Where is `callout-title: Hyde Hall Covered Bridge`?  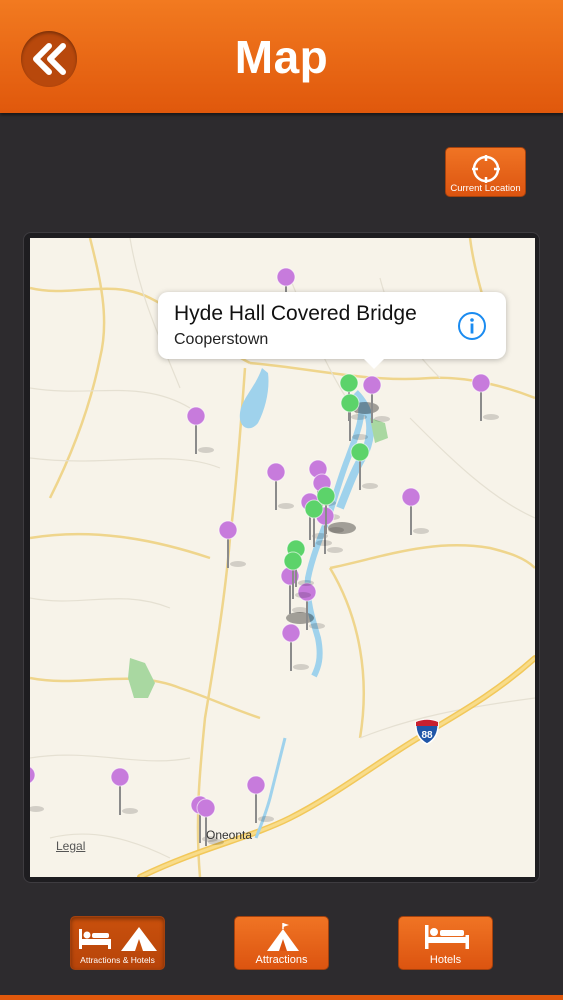
callout-title: Hyde Hall Covered Bridge is located at coordinates (295, 313).